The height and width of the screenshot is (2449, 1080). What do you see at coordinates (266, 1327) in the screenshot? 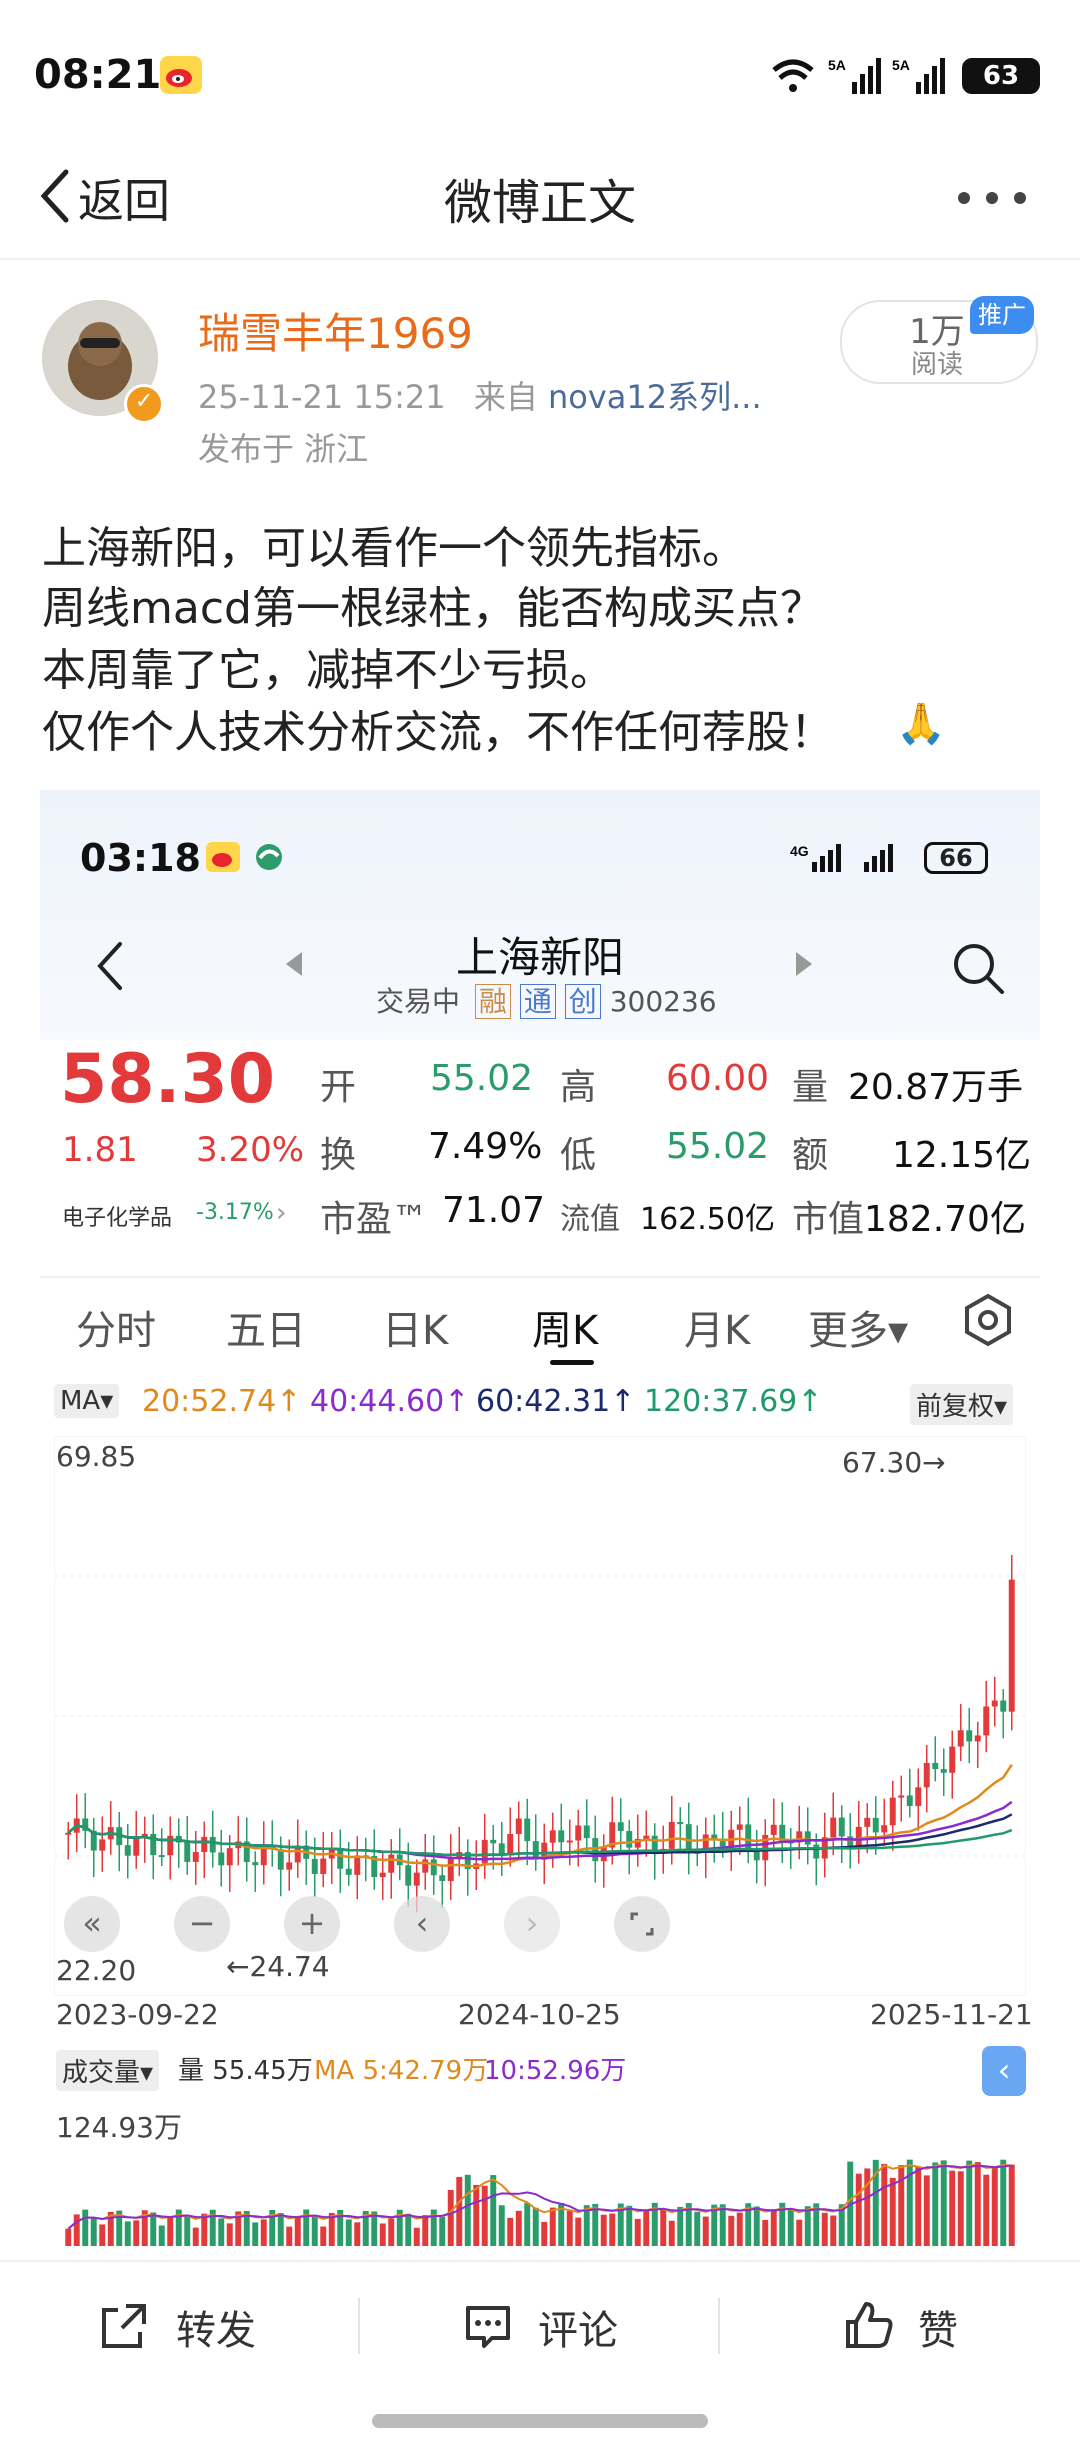
I see `tab-wuri: 五日` at bounding box center [266, 1327].